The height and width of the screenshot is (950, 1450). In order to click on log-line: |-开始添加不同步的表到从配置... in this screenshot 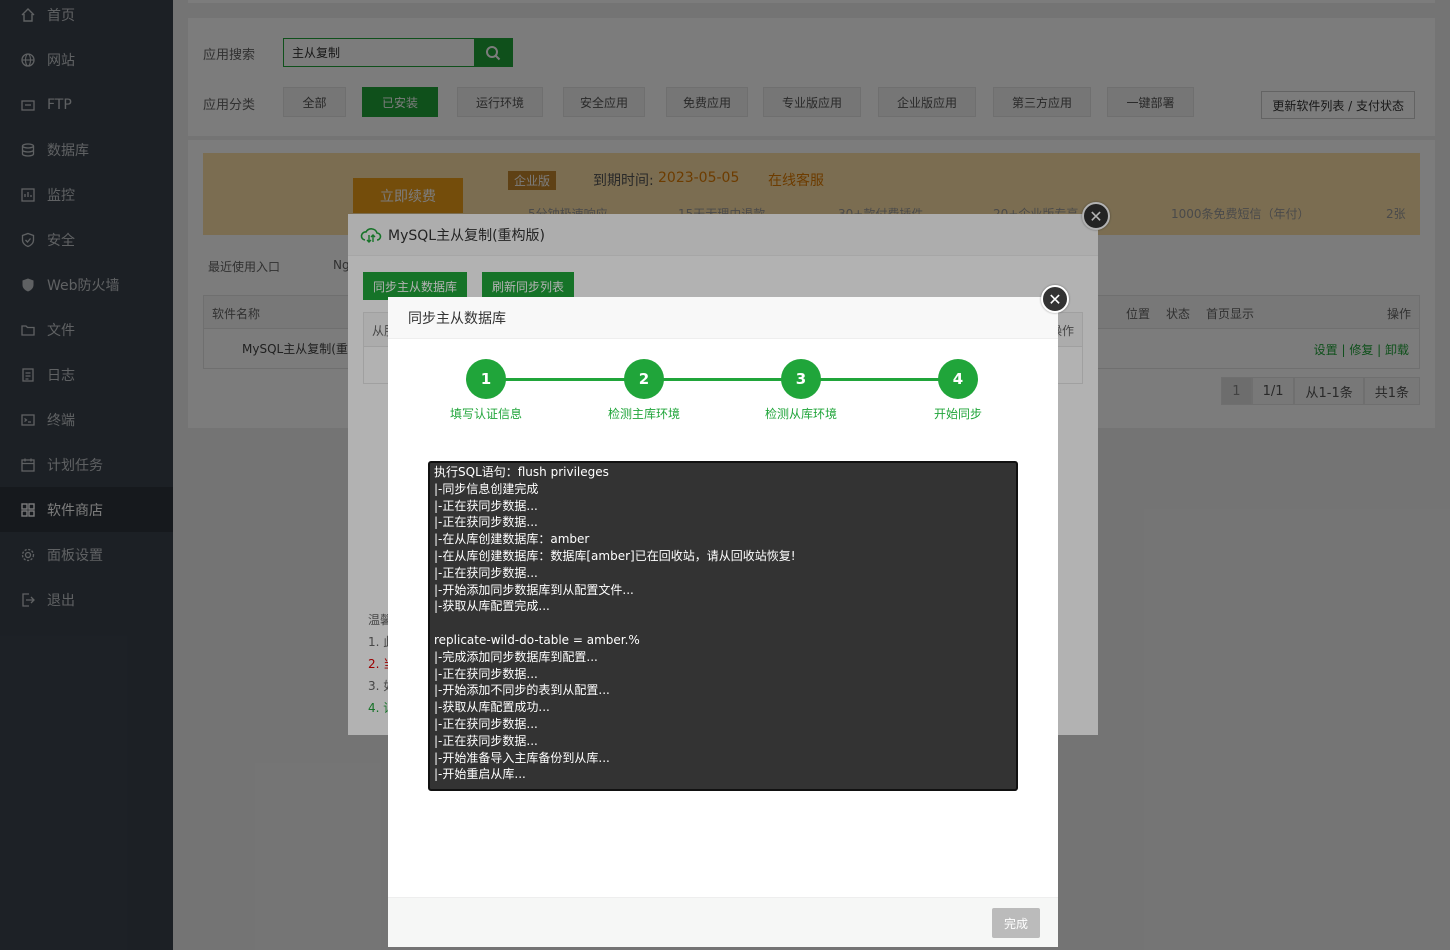, I will do `click(522, 690)`.